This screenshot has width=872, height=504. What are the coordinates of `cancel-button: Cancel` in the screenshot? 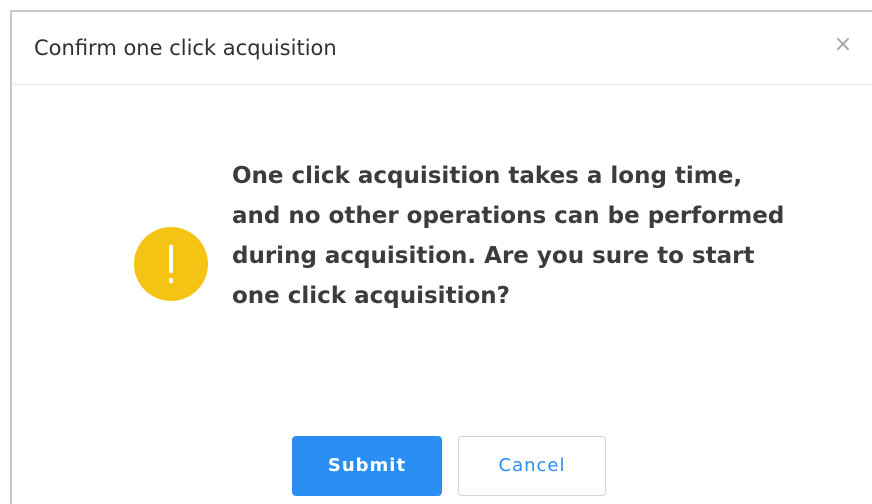 It's located at (532, 466).